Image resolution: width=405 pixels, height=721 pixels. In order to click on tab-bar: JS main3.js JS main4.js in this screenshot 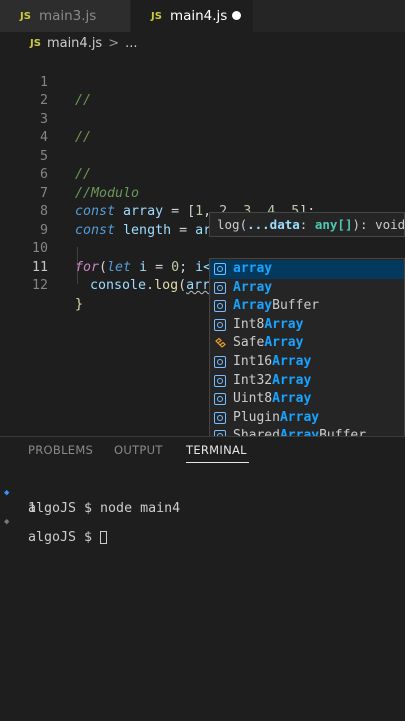, I will do `click(202, 16)`.